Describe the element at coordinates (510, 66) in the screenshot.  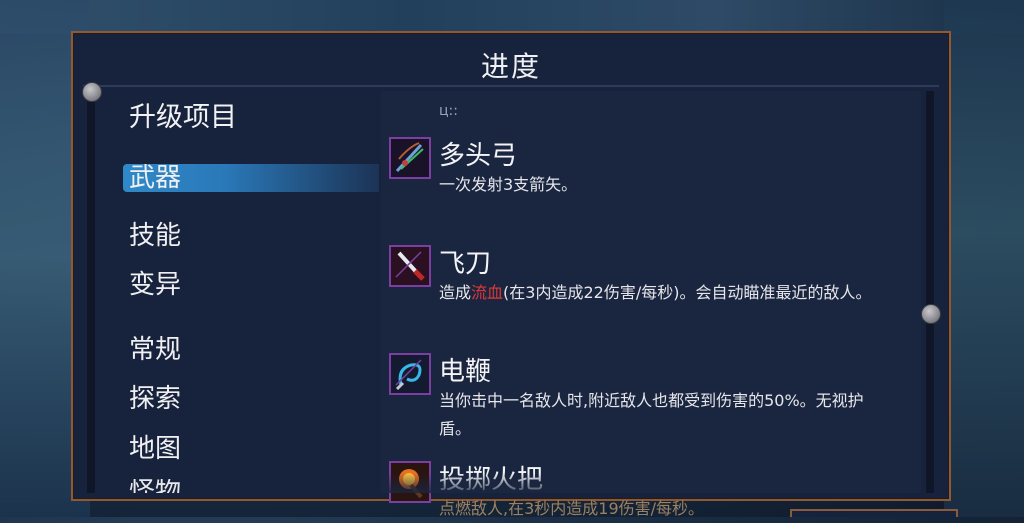
I see `panel-title: 进度` at that location.